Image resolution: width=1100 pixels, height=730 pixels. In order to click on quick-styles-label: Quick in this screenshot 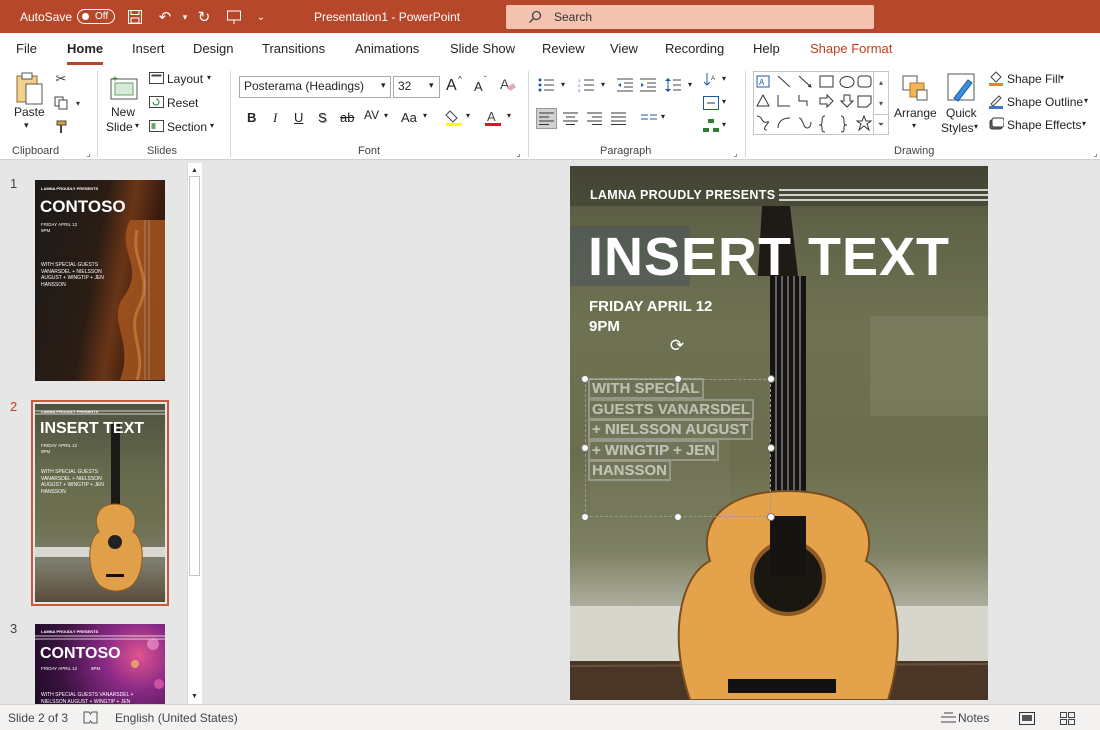, I will do `click(961, 113)`.